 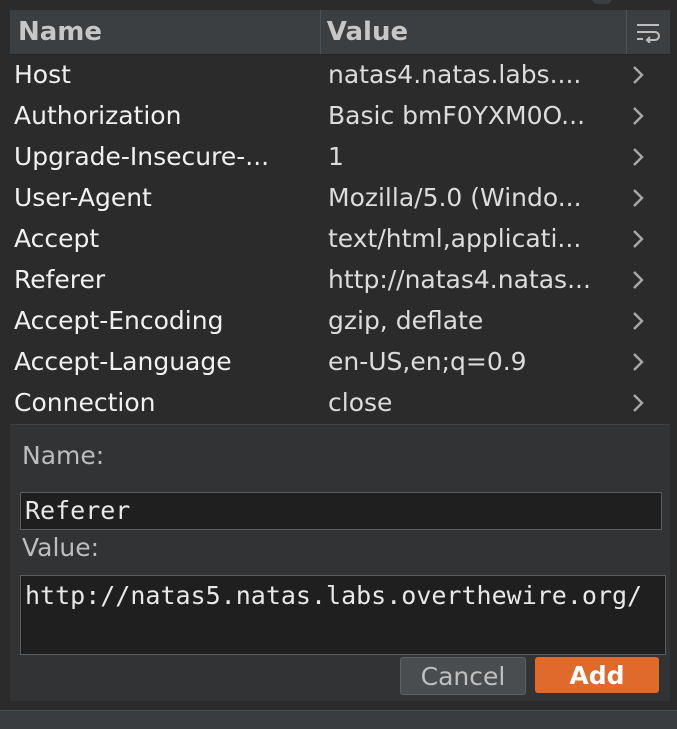 I want to click on table-row: Accept-Language en-US,en;q=0.9, so click(x=340, y=361).